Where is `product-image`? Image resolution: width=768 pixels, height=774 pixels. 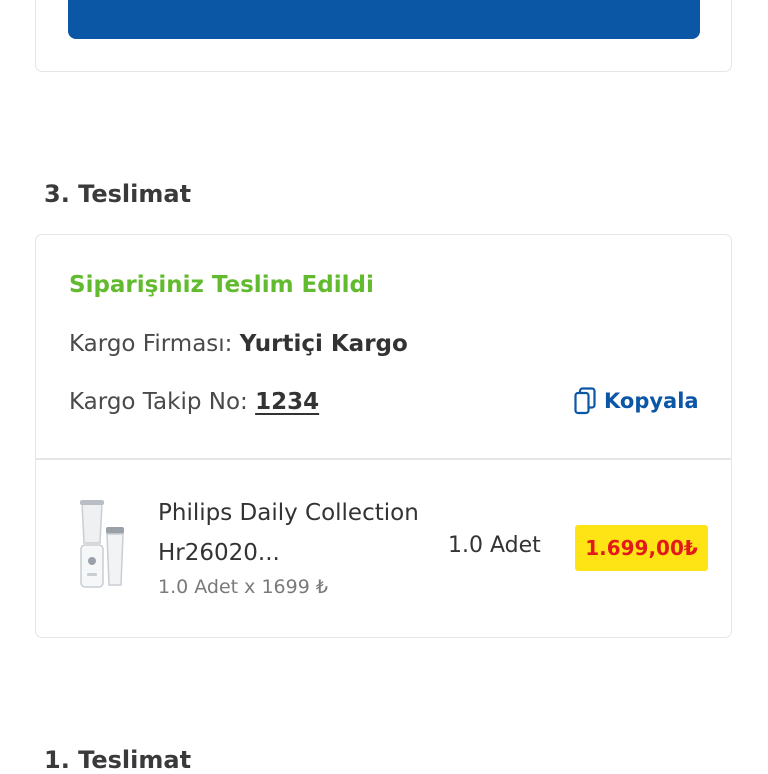 product-image is located at coordinates (104, 547).